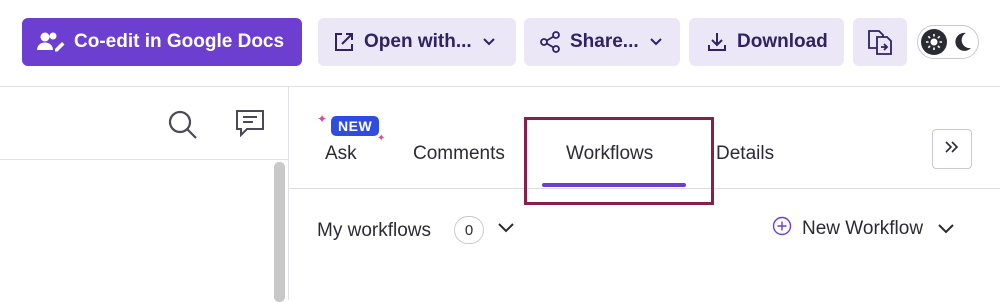  I want to click on users-edit-icon, so click(51, 42).